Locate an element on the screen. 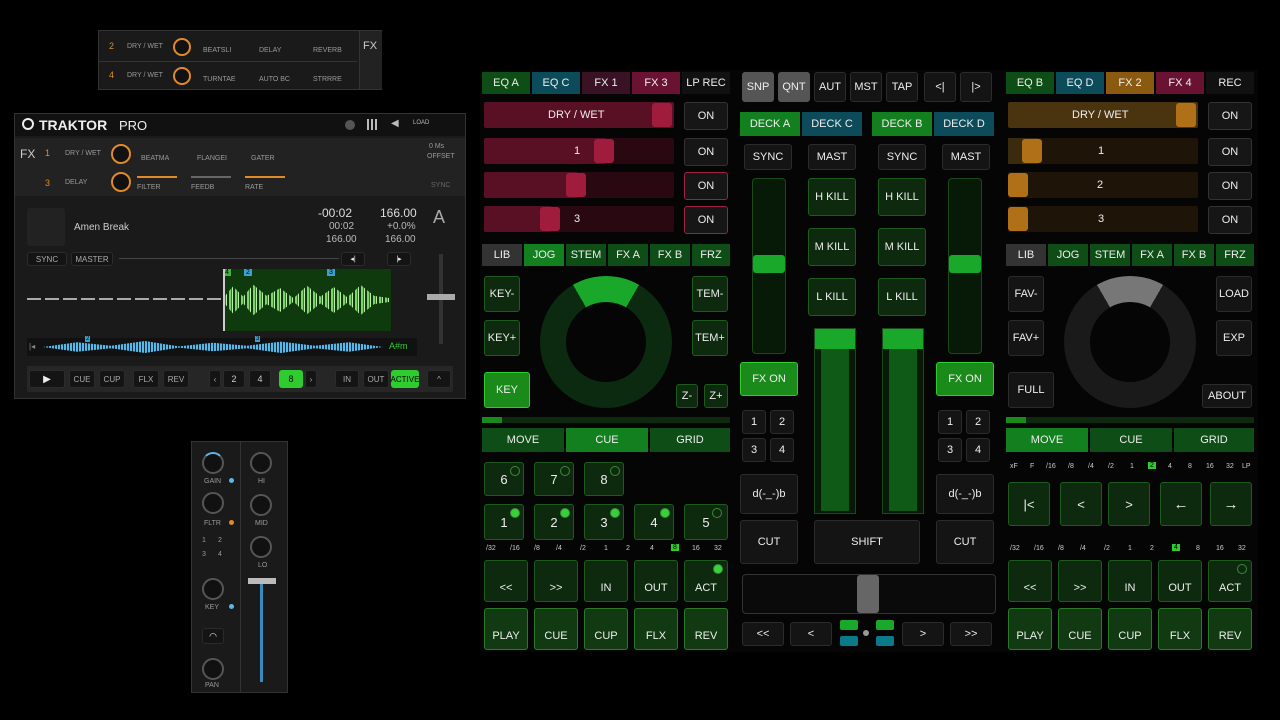 This screenshot has width=1280, height=720. seek-back-fast-button: << is located at coordinates (763, 634).